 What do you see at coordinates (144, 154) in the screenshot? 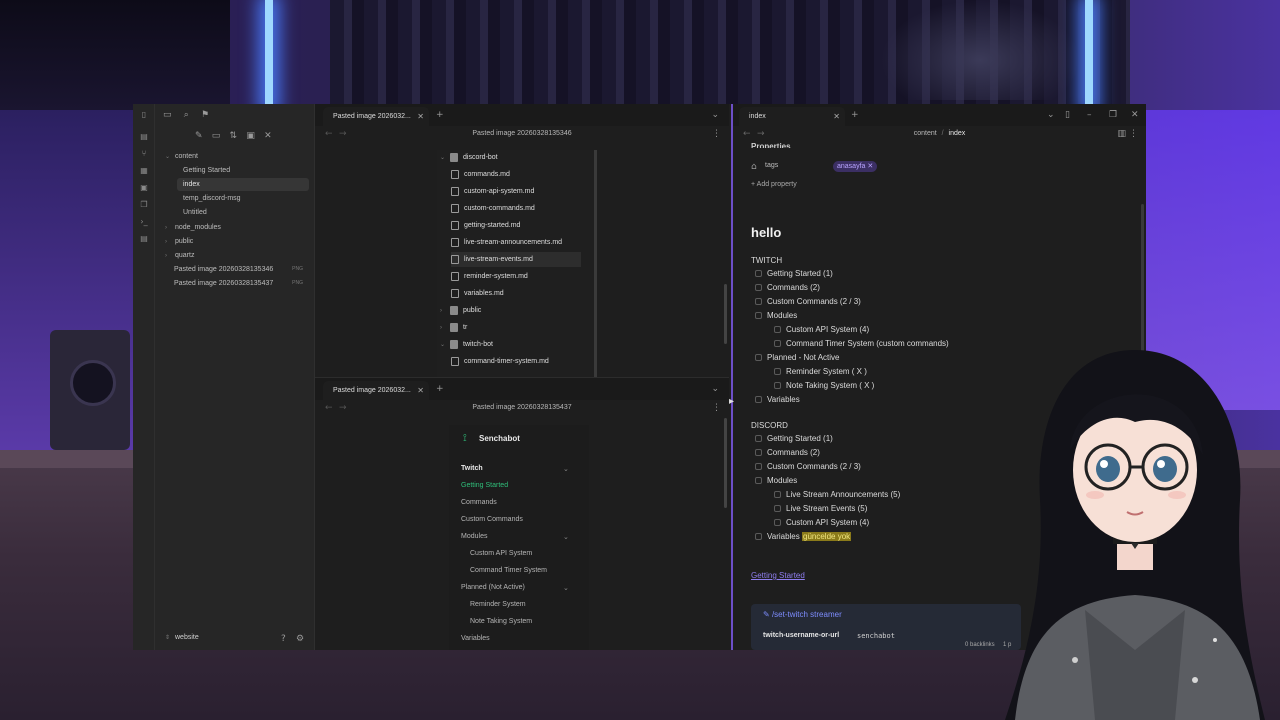
I see `graph-icon: ⑂` at bounding box center [144, 154].